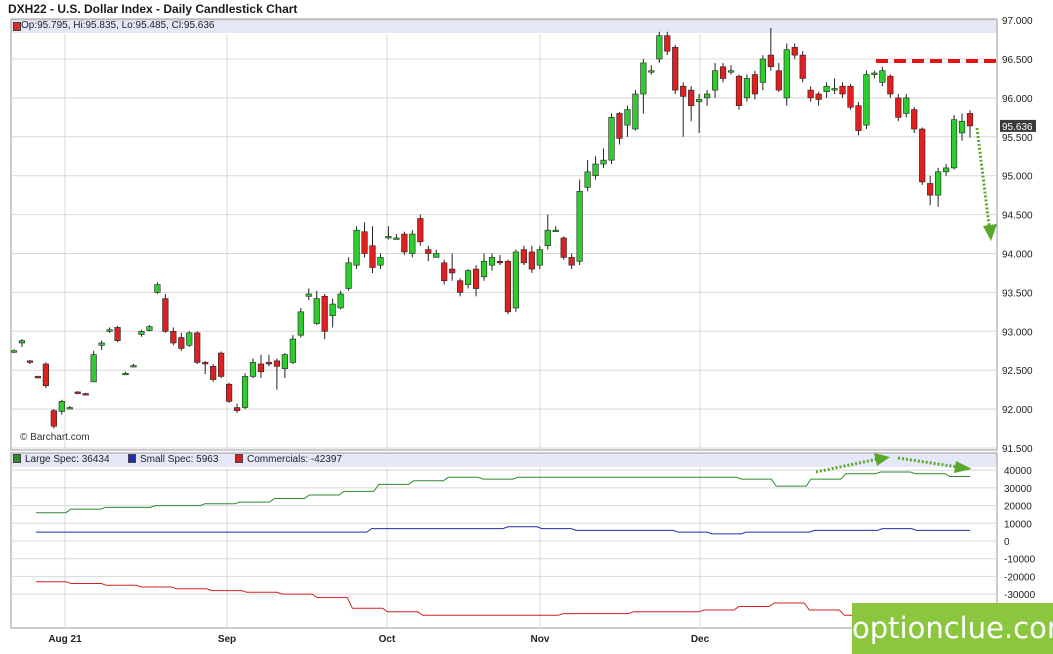  Describe the element at coordinates (1020, 560) in the screenshot. I see `cot-tick-label: -10000` at that location.